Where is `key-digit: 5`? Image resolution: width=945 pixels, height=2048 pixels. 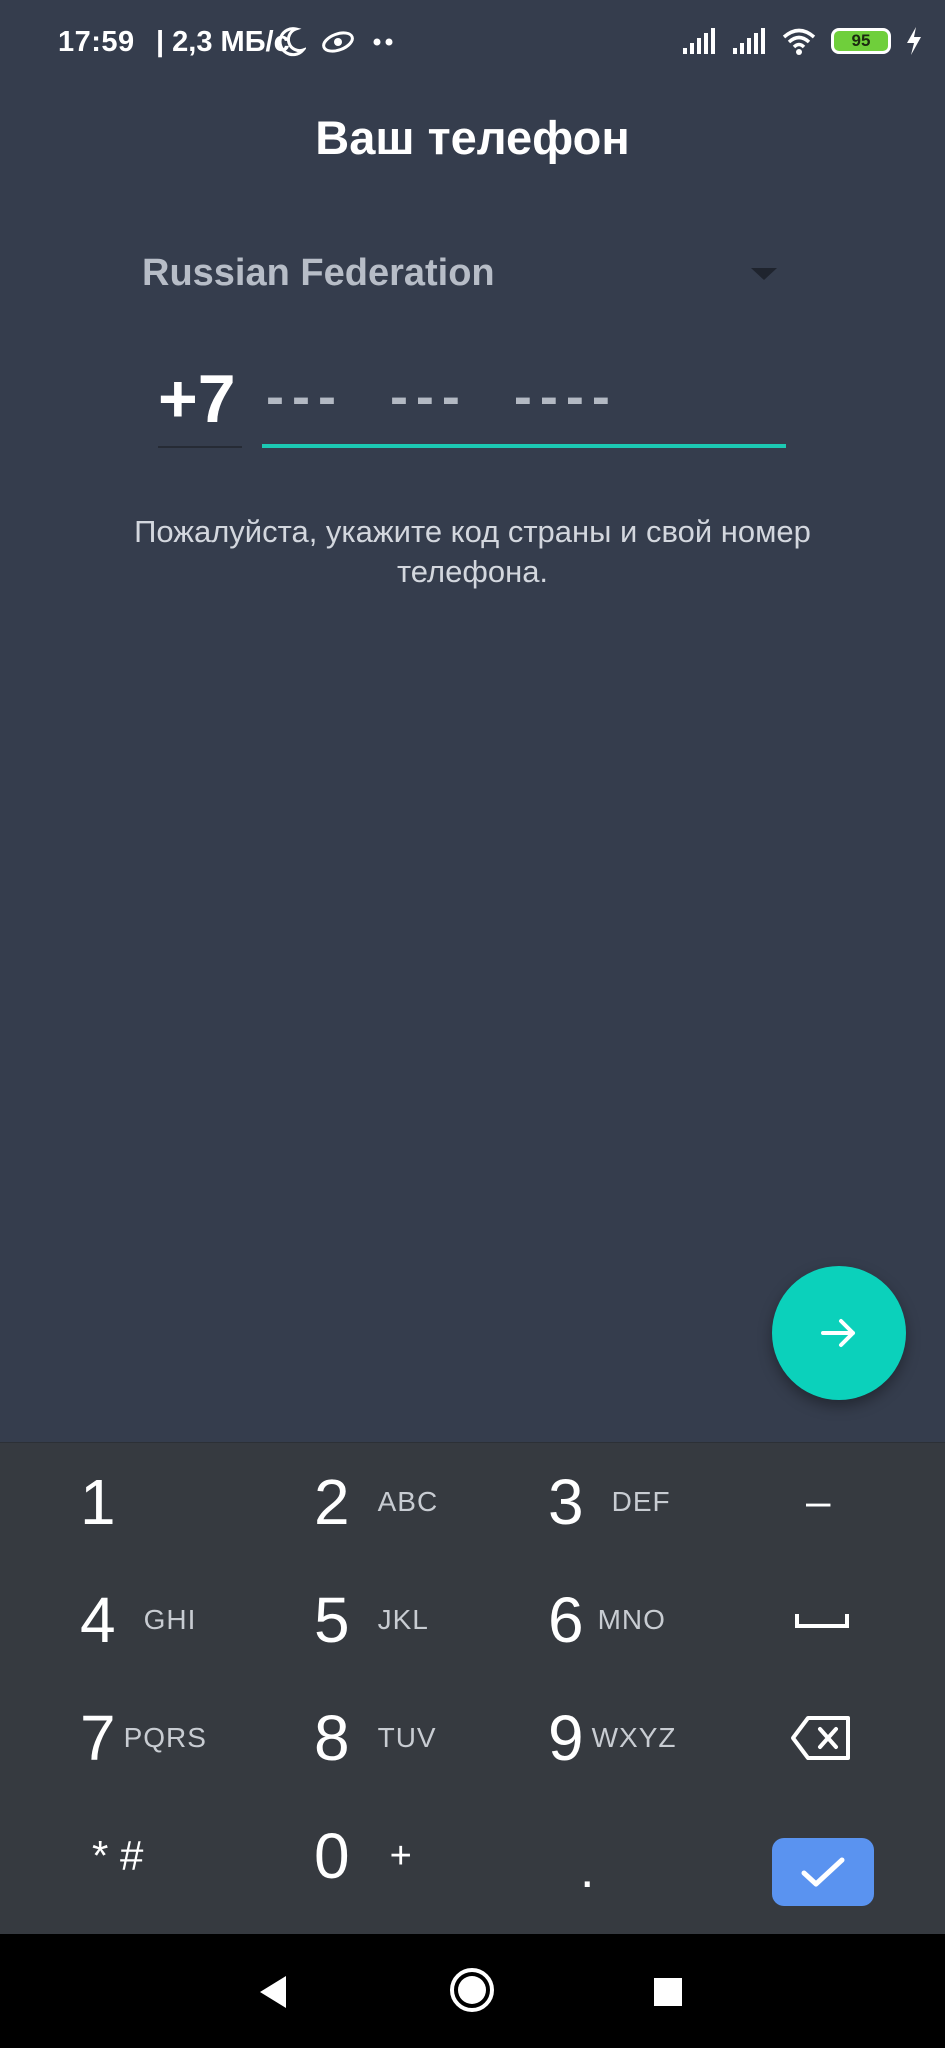
key-digit: 5 is located at coordinates (332, 1620).